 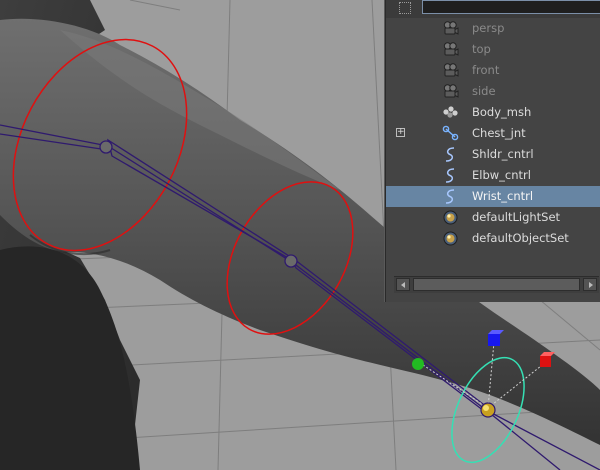 I want to click on outliner-item-label: Shldr_cntrl, so click(x=503, y=154).